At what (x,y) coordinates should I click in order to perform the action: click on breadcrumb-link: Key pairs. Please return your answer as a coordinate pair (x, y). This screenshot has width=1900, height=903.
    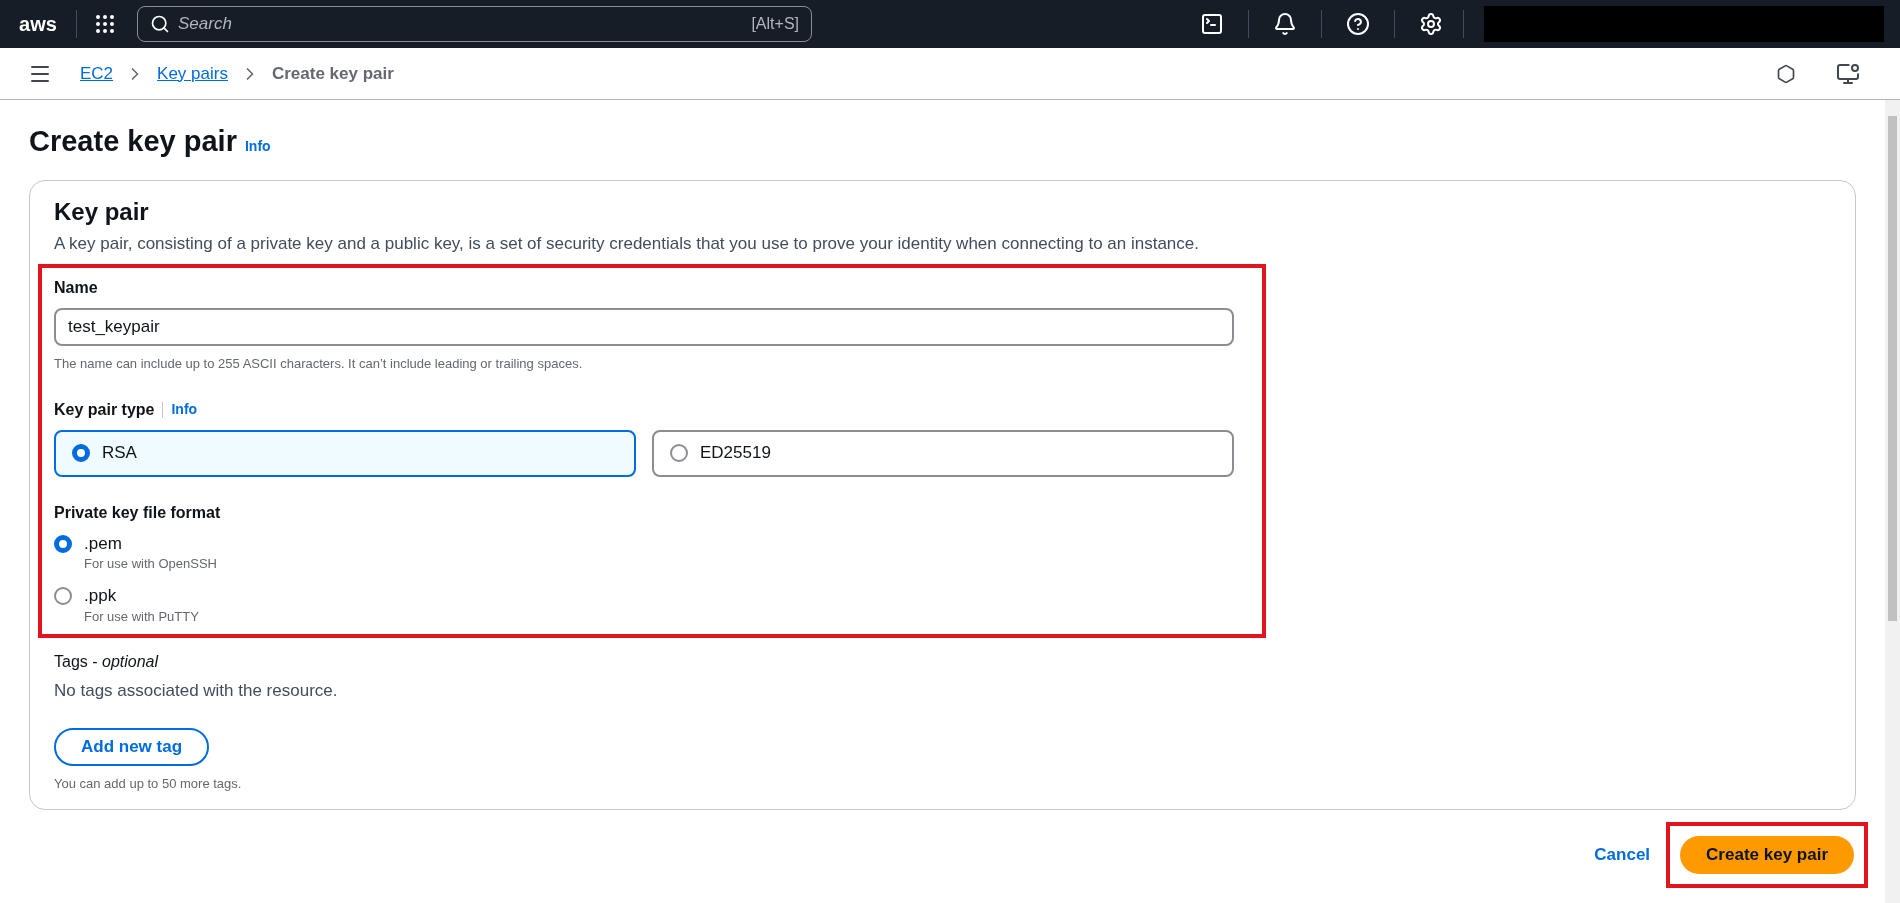
    Looking at the image, I should click on (192, 73).